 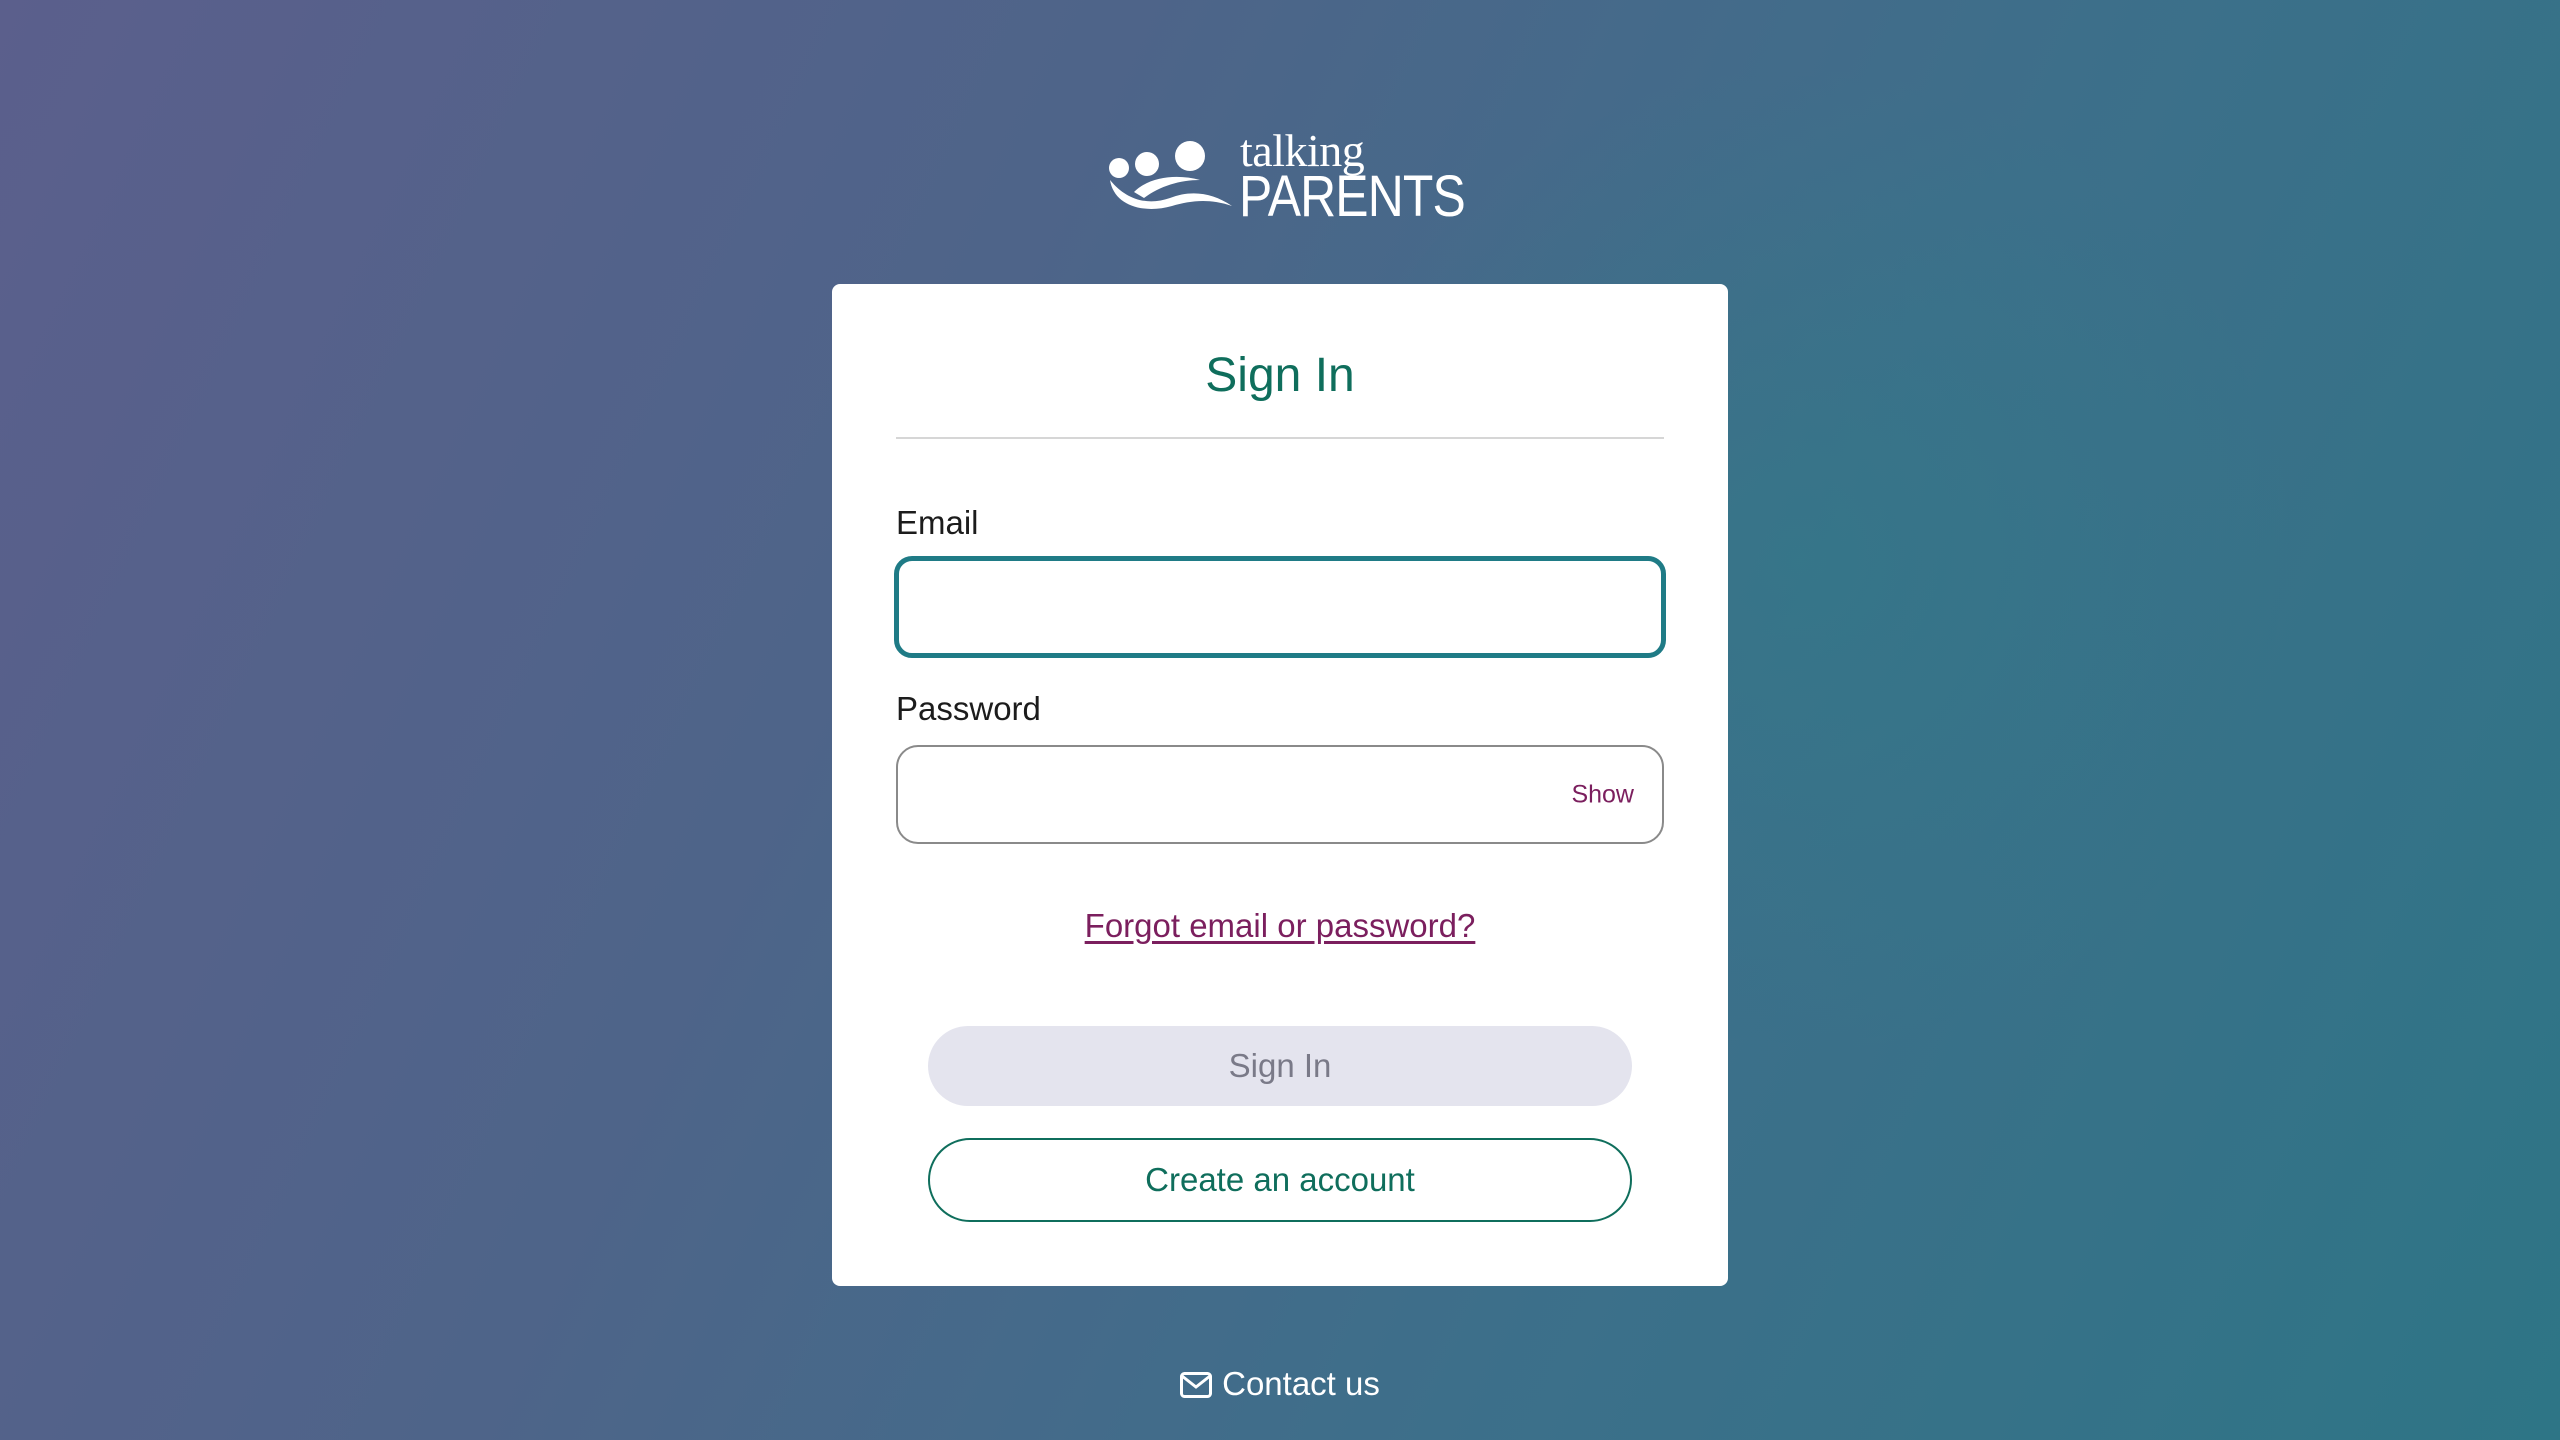 I want to click on forgot-credentials-link: Forgot email or password?, so click(x=1280, y=925).